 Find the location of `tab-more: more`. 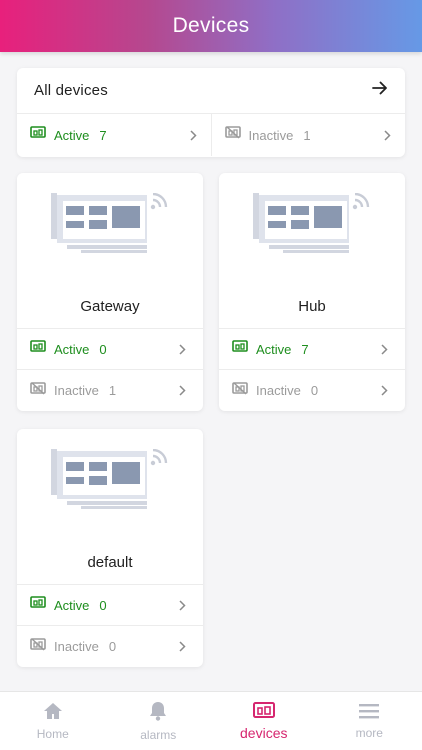

tab-more: more is located at coordinates (369, 721).